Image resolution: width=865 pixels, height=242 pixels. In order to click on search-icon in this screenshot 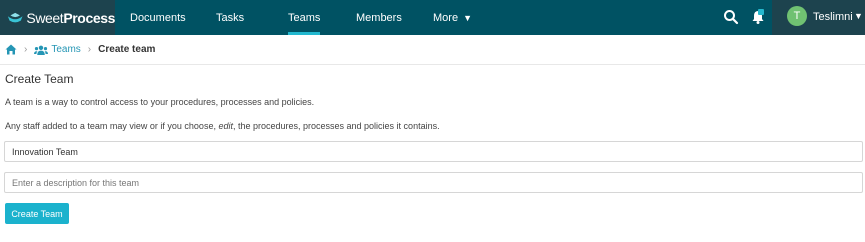, I will do `click(731, 17)`.